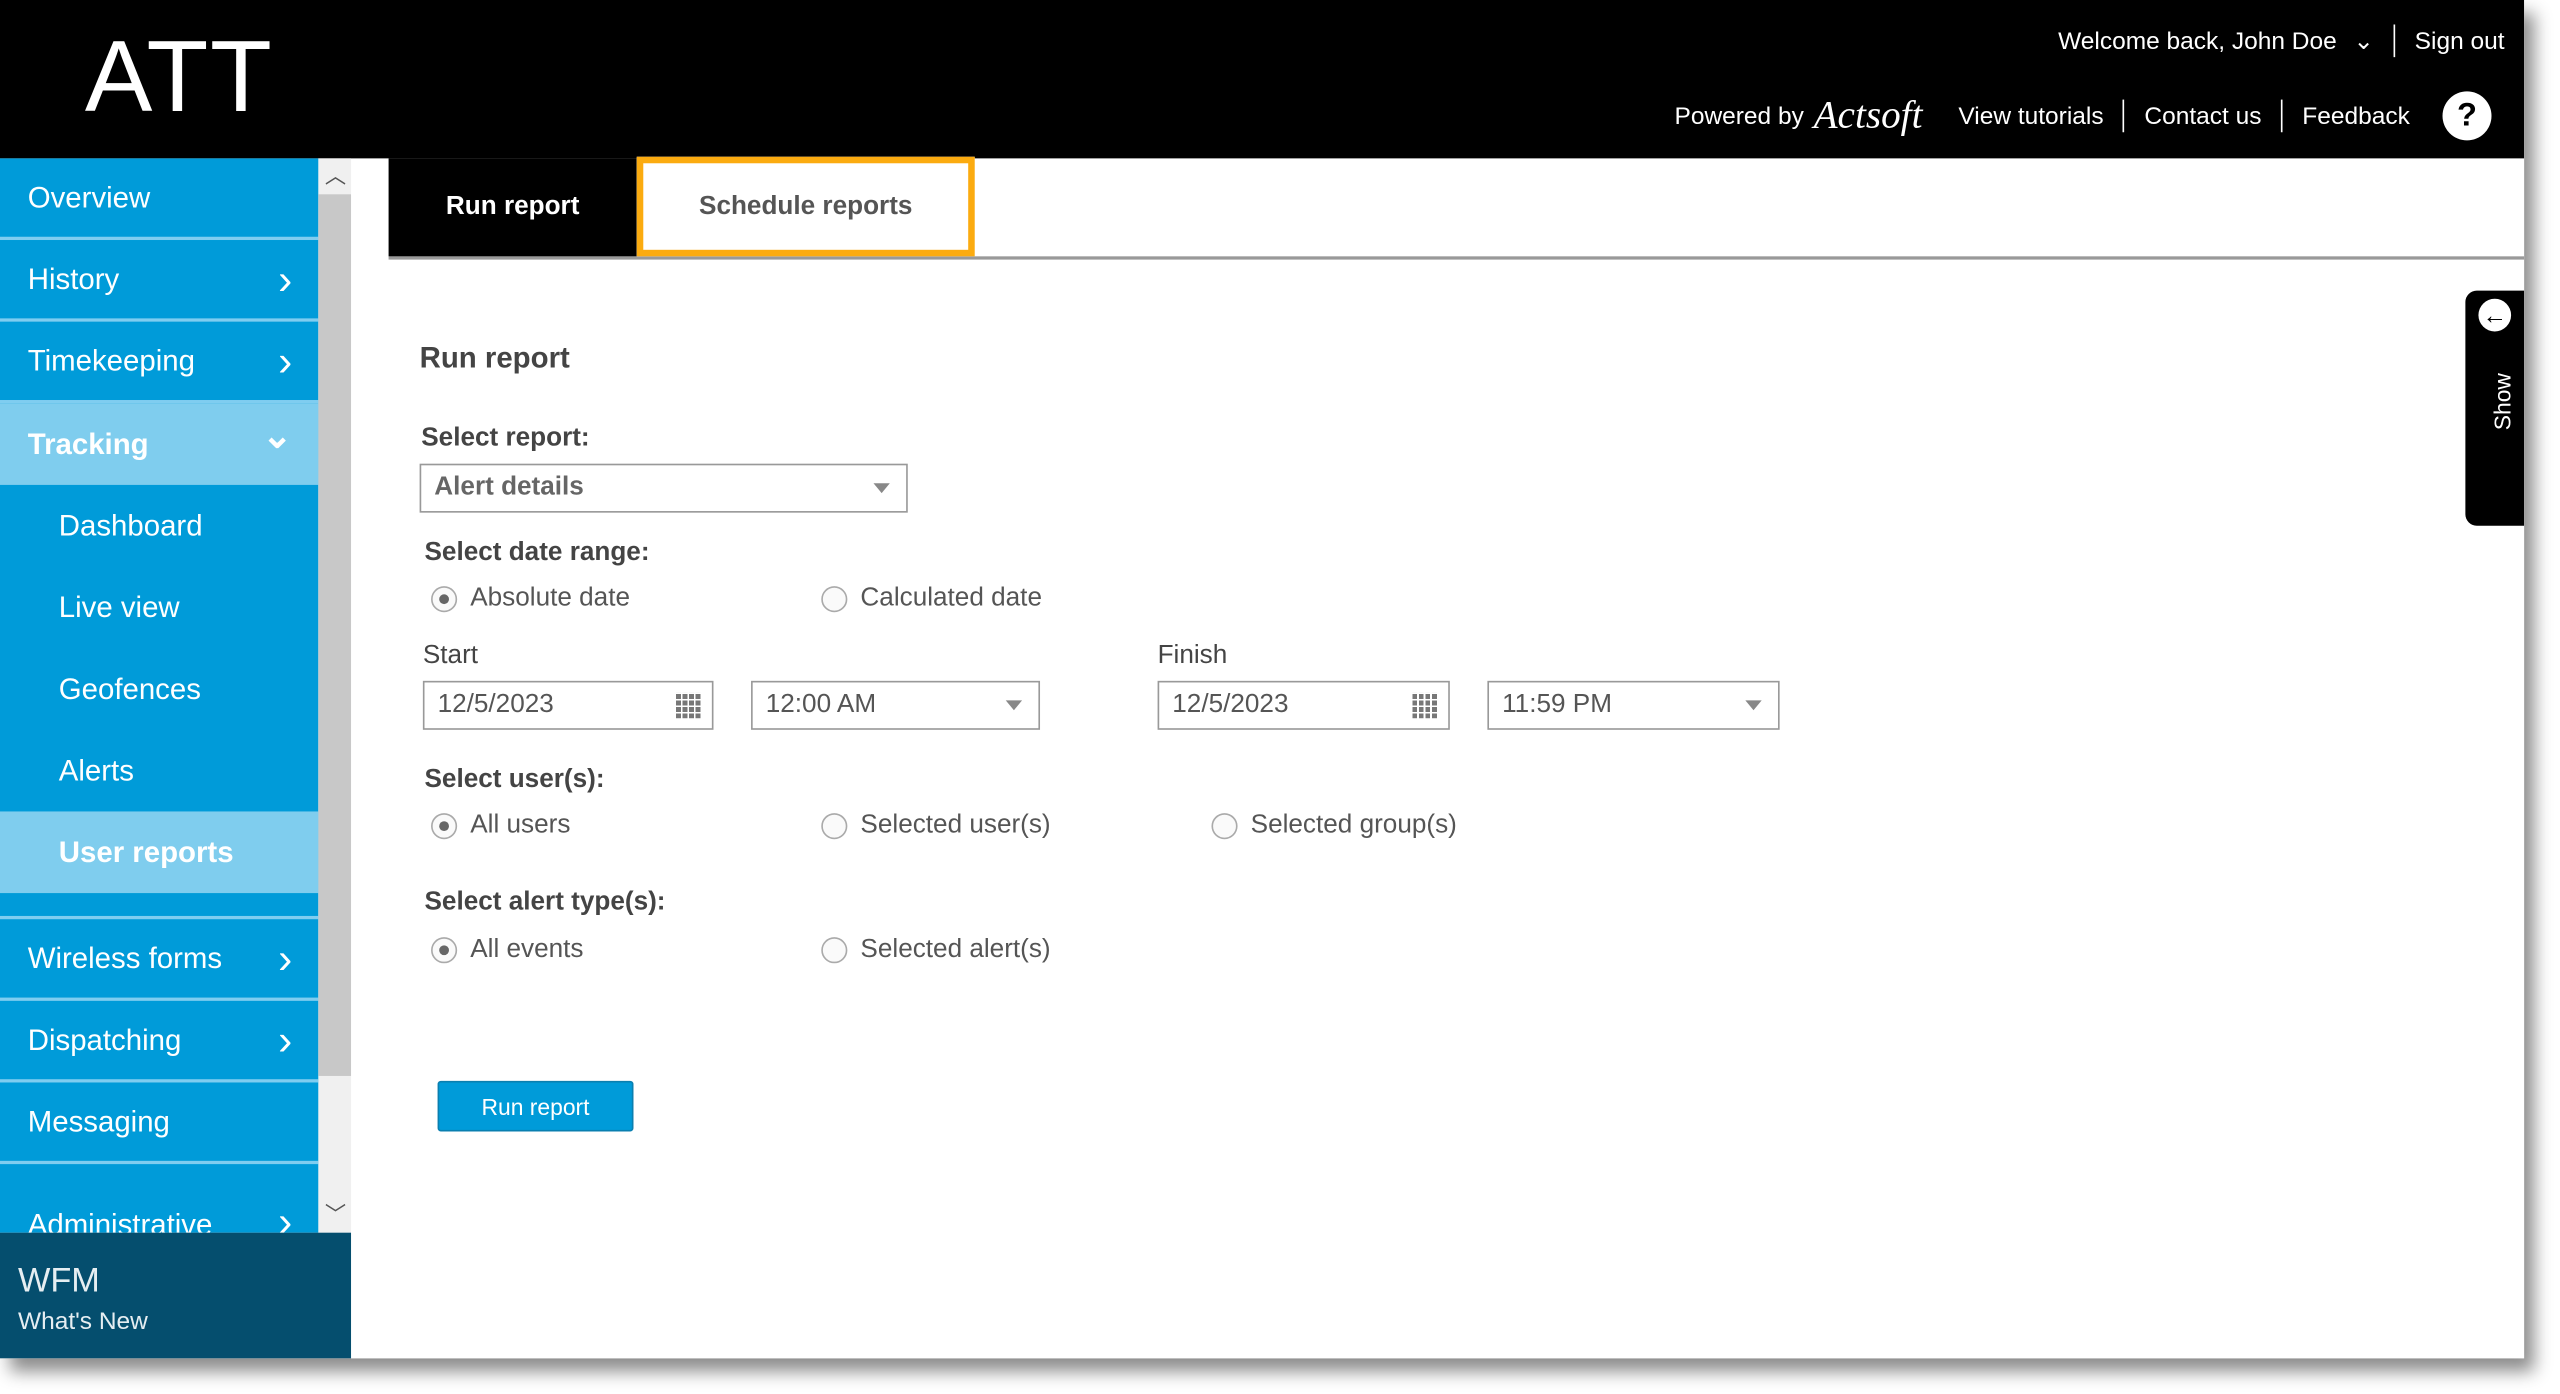 The height and width of the screenshot is (1394, 2560). What do you see at coordinates (955, 825) in the screenshot?
I see `radio-label: Selected user(s)` at bounding box center [955, 825].